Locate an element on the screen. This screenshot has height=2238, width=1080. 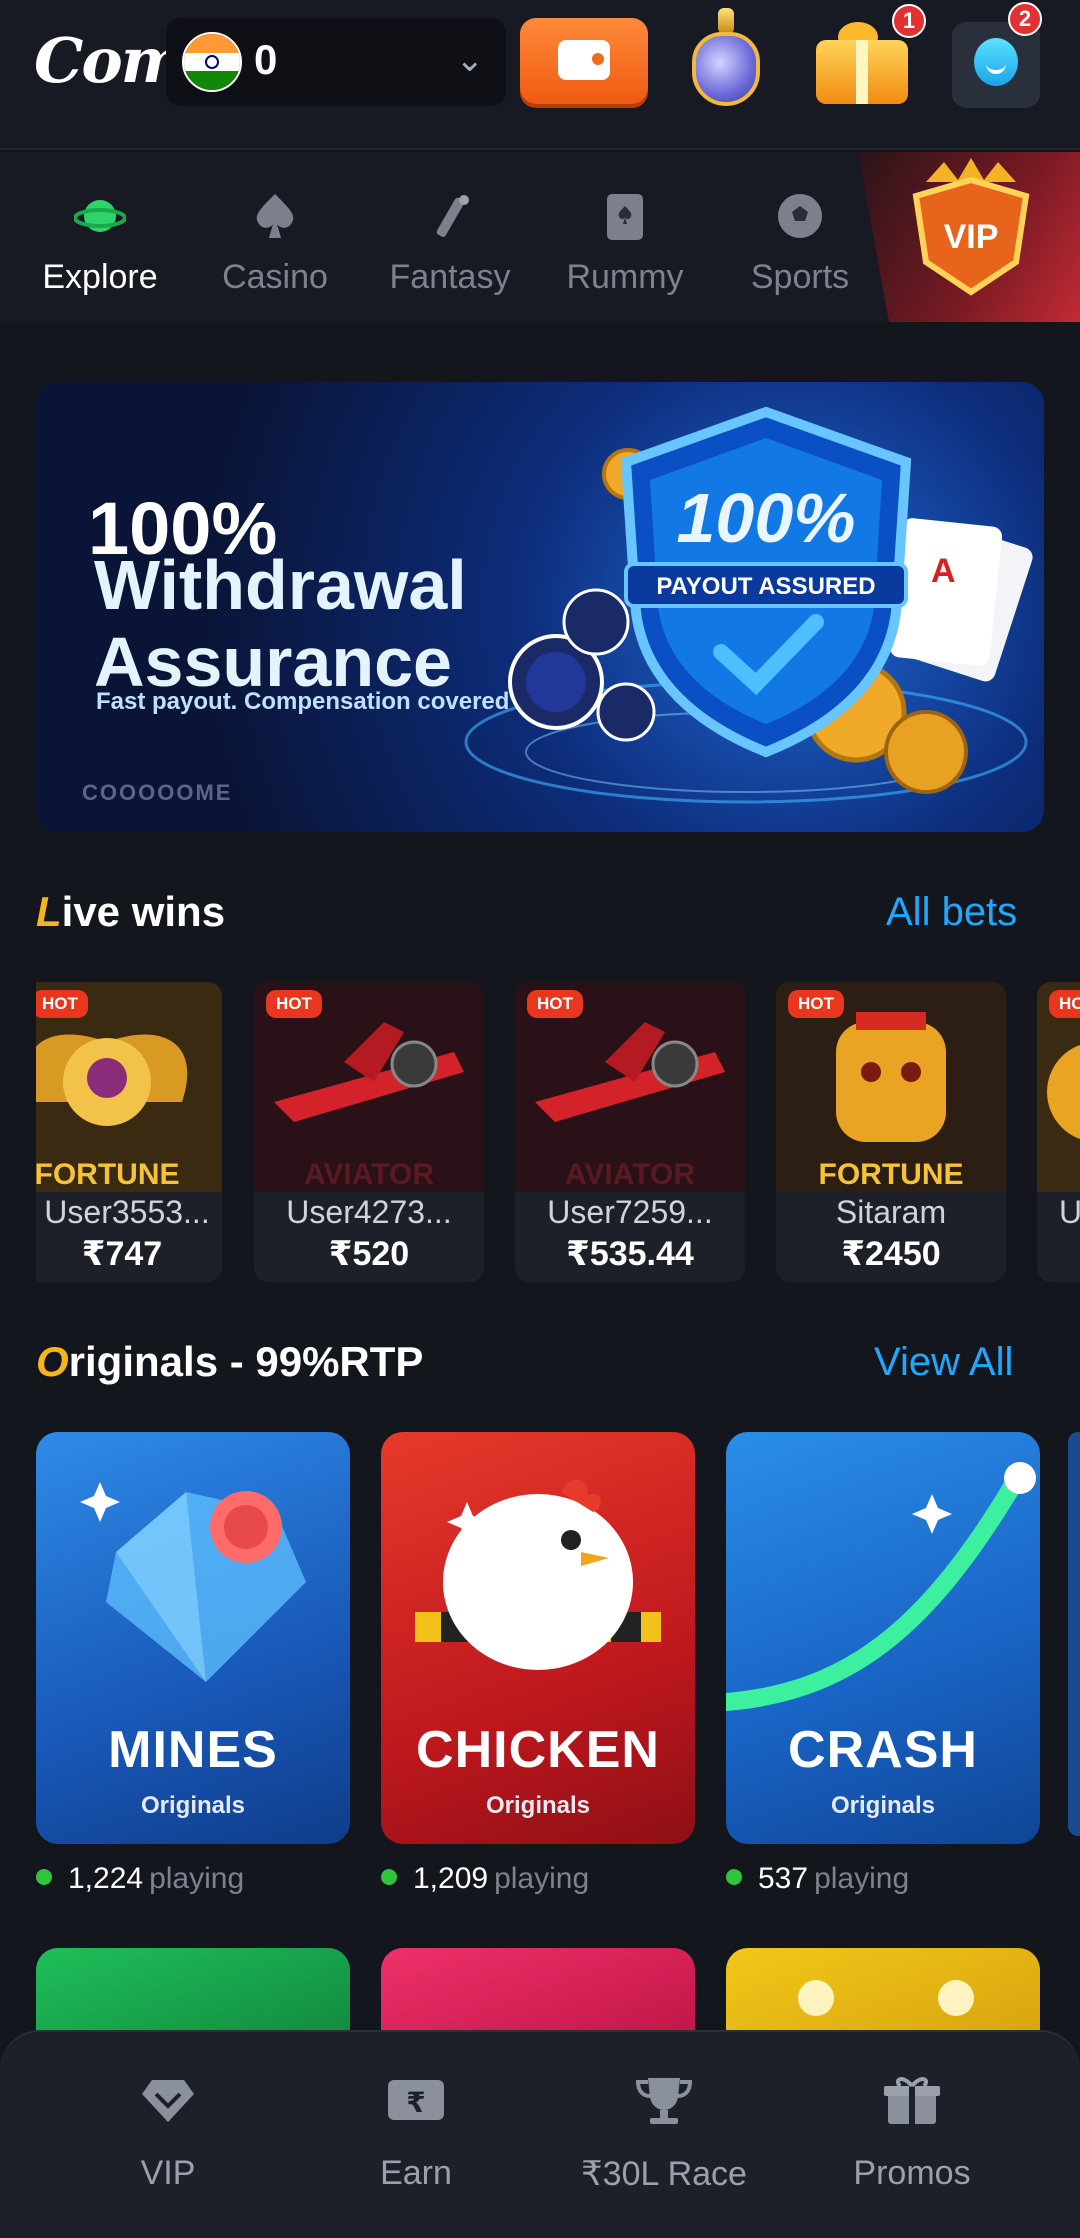
rupee-card-icon: ₹ is located at coordinates (416, 2100).